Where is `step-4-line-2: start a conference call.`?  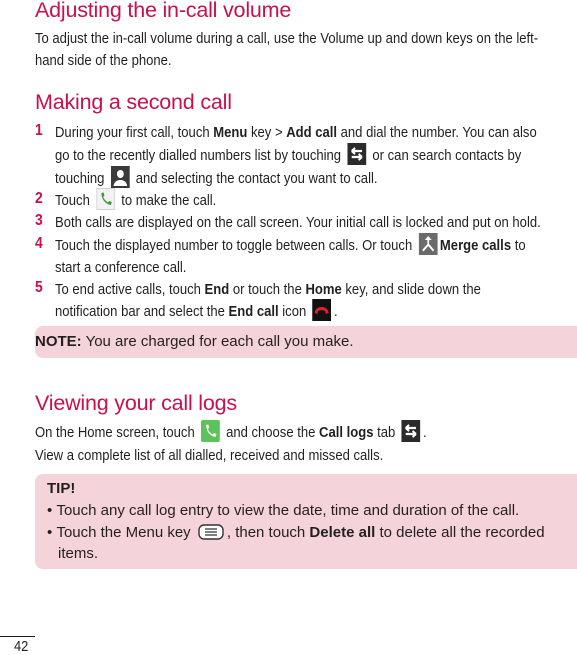 step-4-line-2: start a conference call. is located at coordinates (121, 267).